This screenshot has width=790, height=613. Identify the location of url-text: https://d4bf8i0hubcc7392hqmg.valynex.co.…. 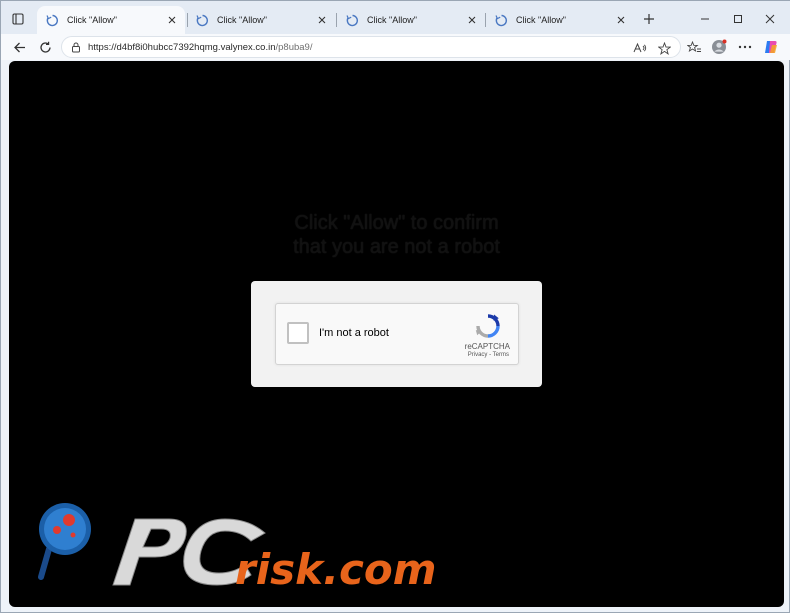
(200, 47).